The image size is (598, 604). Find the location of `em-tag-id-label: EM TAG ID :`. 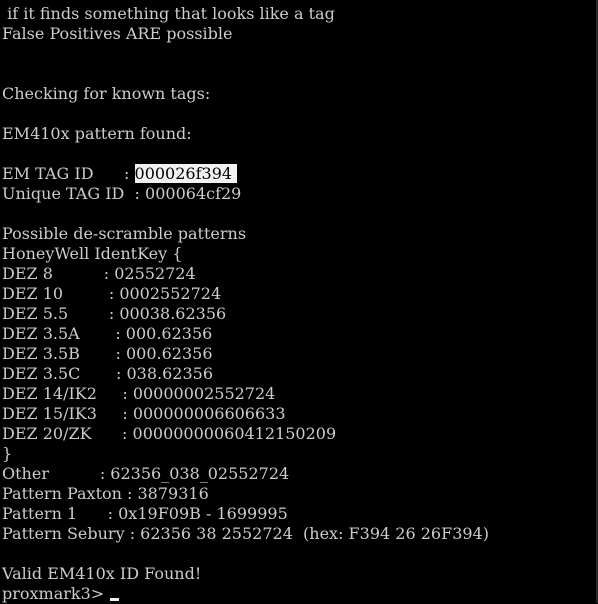

em-tag-id-label: EM TAG ID : is located at coordinates (68, 173).